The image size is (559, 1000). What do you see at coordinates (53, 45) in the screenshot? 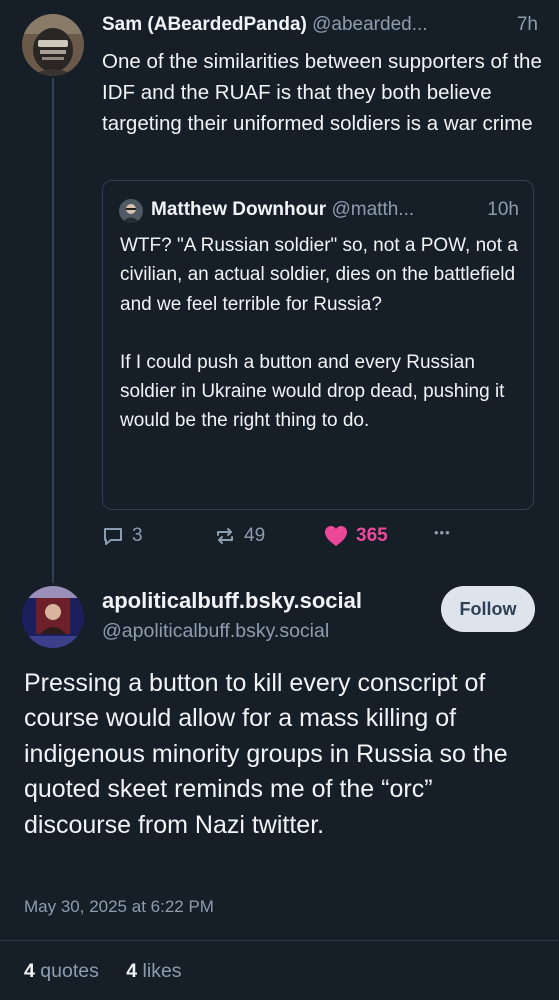
I see `avatar-sam` at bounding box center [53, 45].